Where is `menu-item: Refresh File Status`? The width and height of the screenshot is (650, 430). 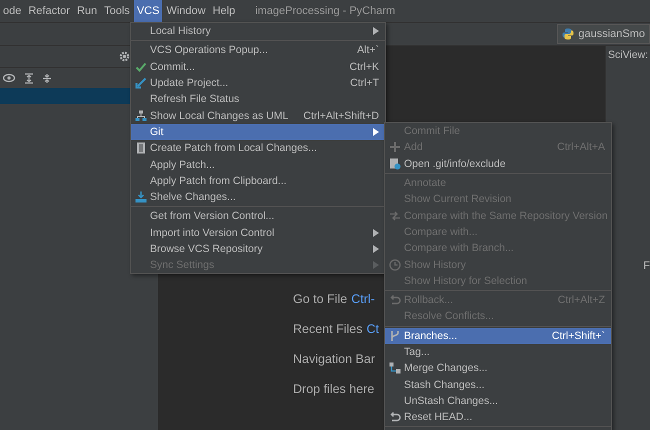 menu-item: Refresh File Status is located at coordinates (258, 99).